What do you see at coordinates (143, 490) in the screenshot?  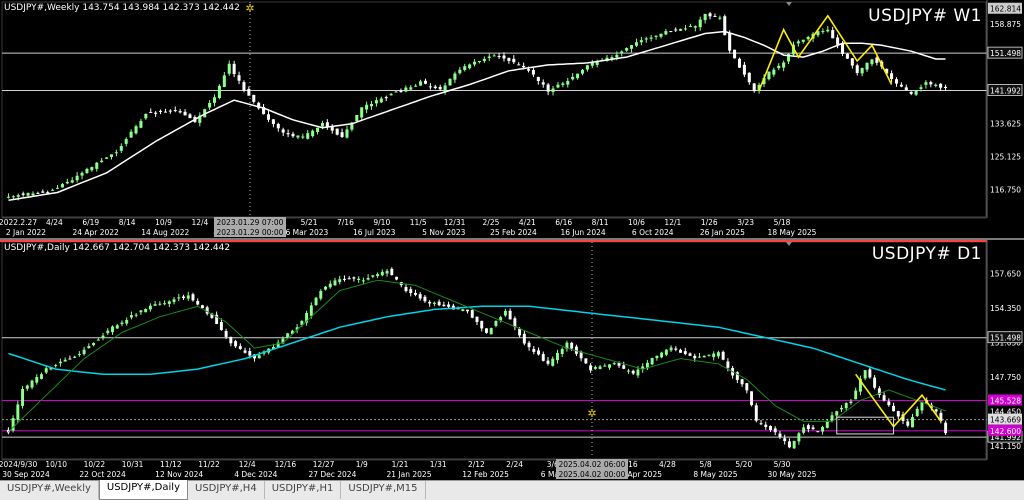 I see `tab-usdjpy-daily: USDJPY#,Daily` at bounding box center [143, 490].